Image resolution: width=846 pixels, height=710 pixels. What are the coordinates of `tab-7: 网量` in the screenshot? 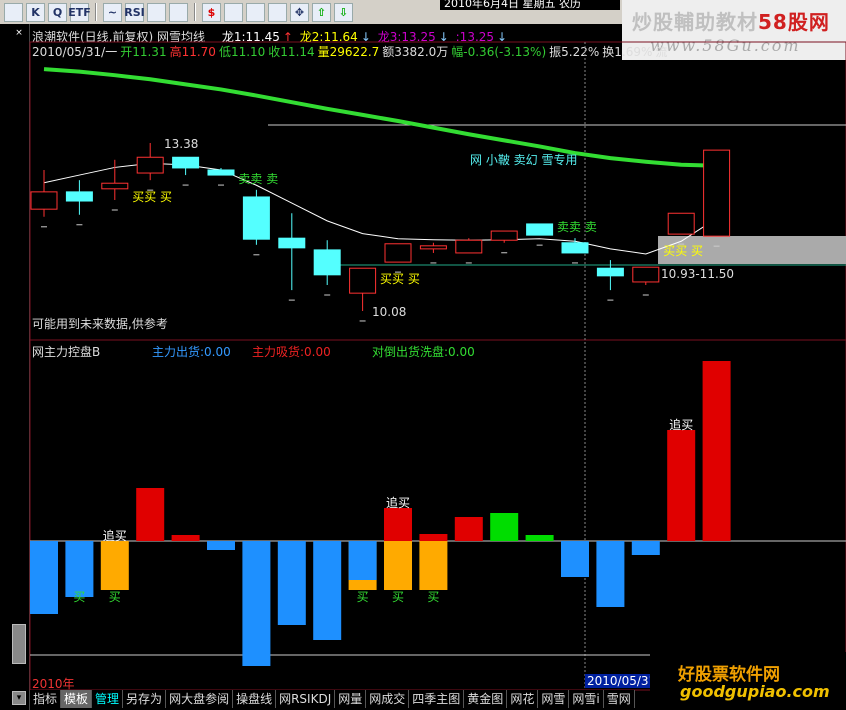 It's located at (351, 699).